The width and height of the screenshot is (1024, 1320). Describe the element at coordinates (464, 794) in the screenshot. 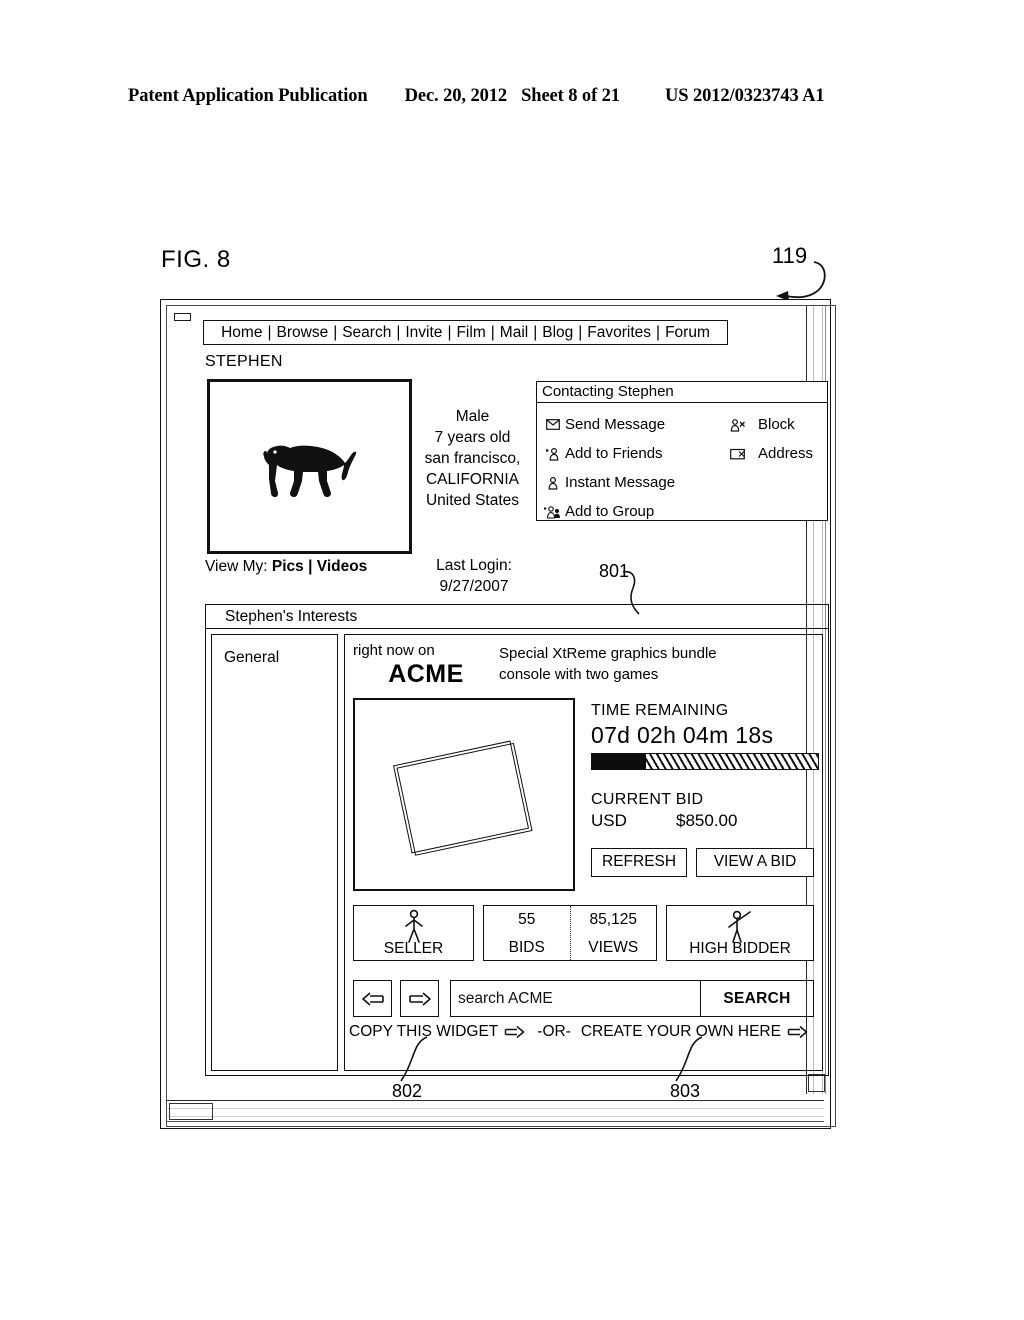

I see `product-image-box` at that location.